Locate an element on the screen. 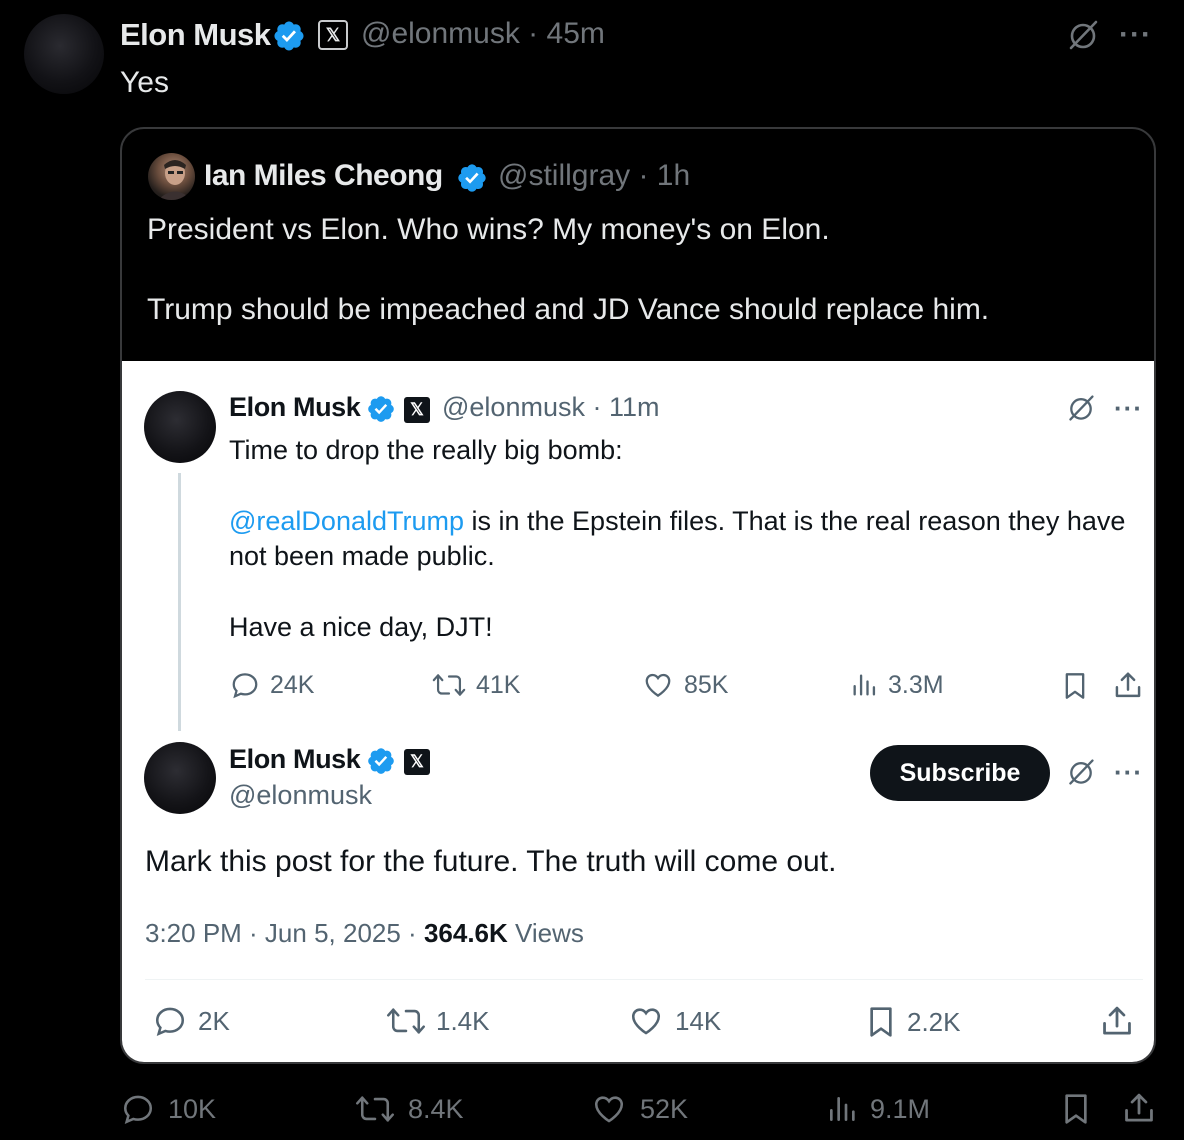 Image resolution: width=1184 pixels, height=1140 pixels. share-button is located at coordinates (1139, 1109).